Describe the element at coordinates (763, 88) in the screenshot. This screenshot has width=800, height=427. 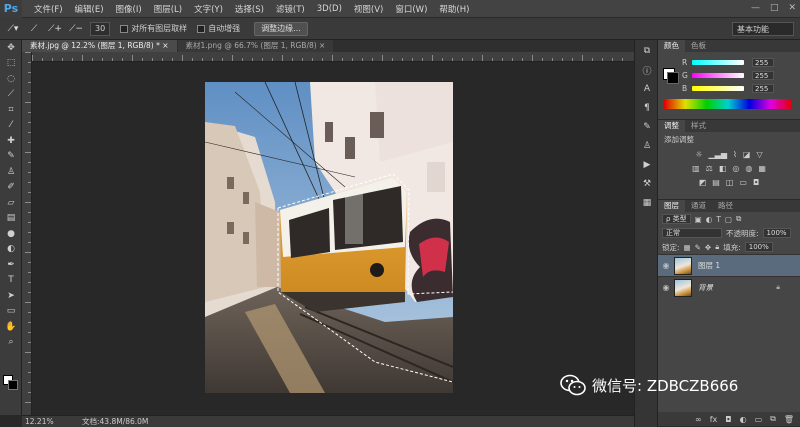
I see `value-b: 255` at that location.